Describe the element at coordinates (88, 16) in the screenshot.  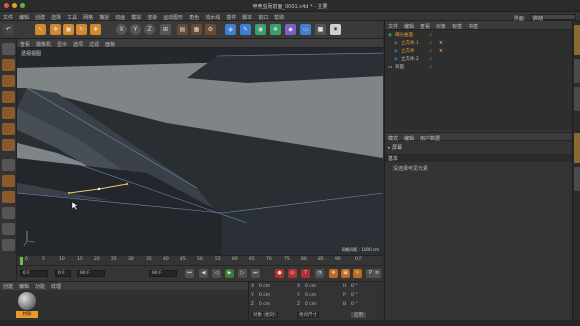
I see `menu-mesh: 网格` at that location.